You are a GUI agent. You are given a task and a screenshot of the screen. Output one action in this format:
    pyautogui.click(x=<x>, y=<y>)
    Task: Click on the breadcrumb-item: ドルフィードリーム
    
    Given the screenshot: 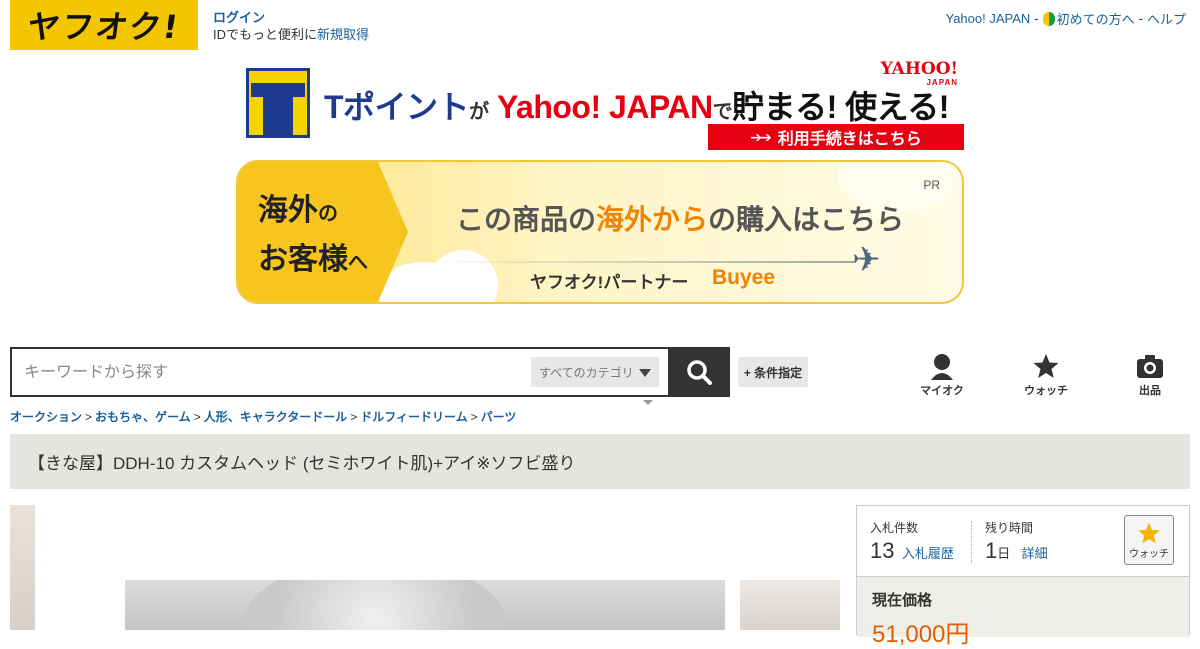 What is the action you would take?
    pyautogui.click(x=413, y=417)
    